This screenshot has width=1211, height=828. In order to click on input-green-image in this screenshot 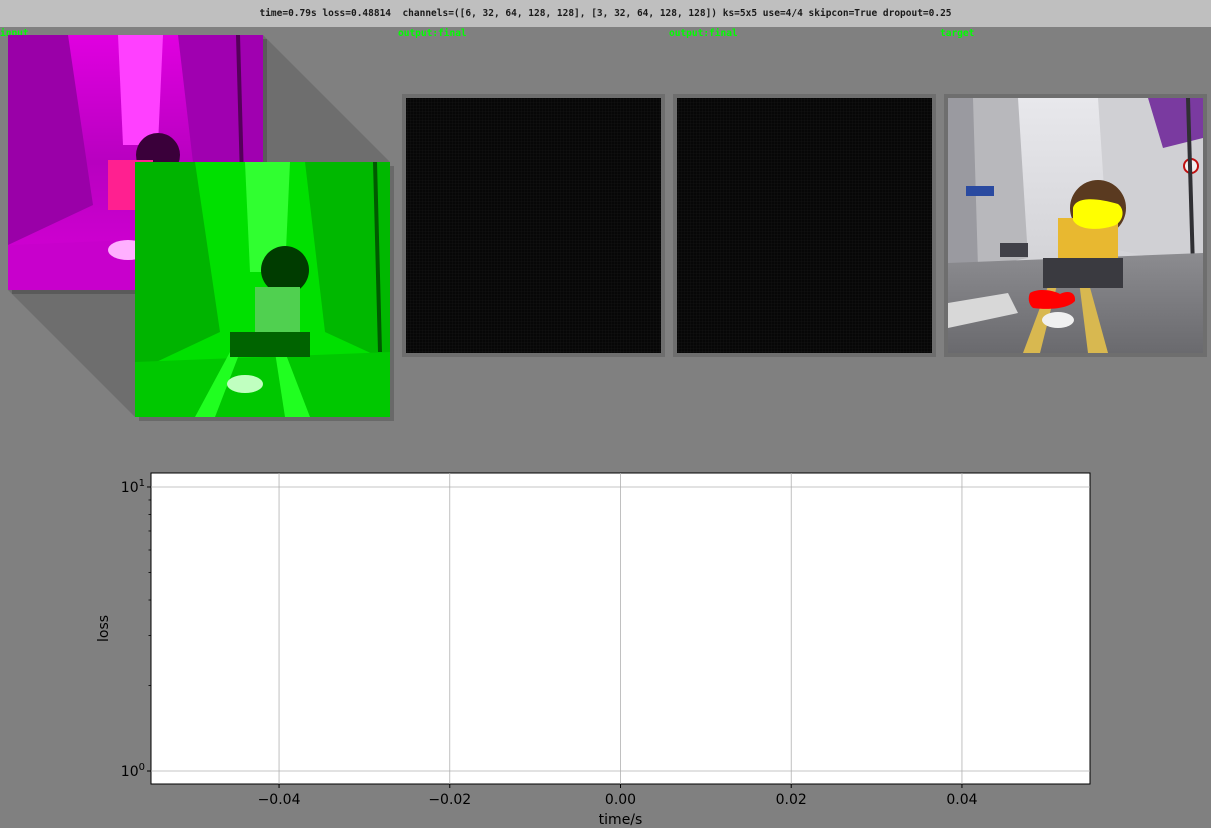, I will do `click(262, 289)`.